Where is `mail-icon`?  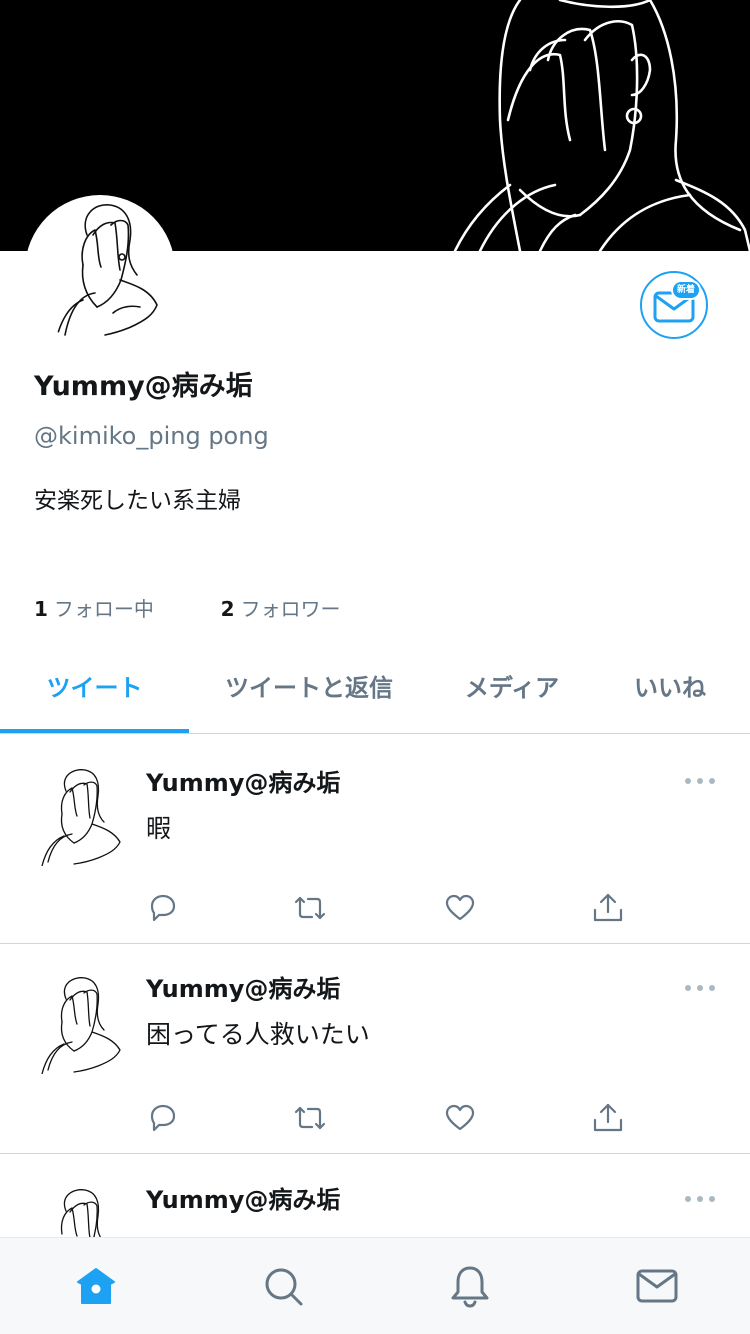
mail-icon is located at coordinates (657, 1286).